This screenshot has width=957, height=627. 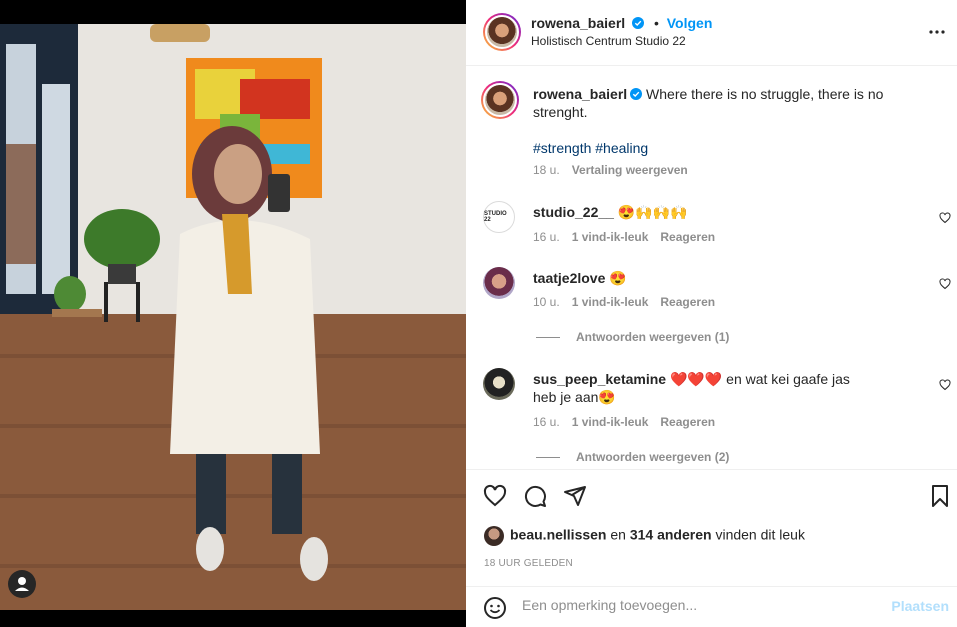 I want to click on view-replies-button: Antwoorden weergeven (2), so click(x=632, y=457).